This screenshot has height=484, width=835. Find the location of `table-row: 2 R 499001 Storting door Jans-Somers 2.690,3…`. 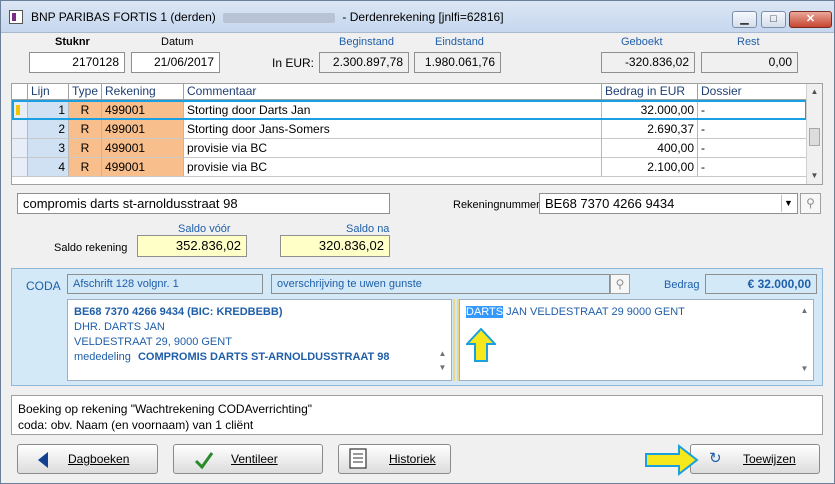

table-row: 2 R 499001 Storting door Jans-Somers 2.690,3… is located at coordinates (409, 129).